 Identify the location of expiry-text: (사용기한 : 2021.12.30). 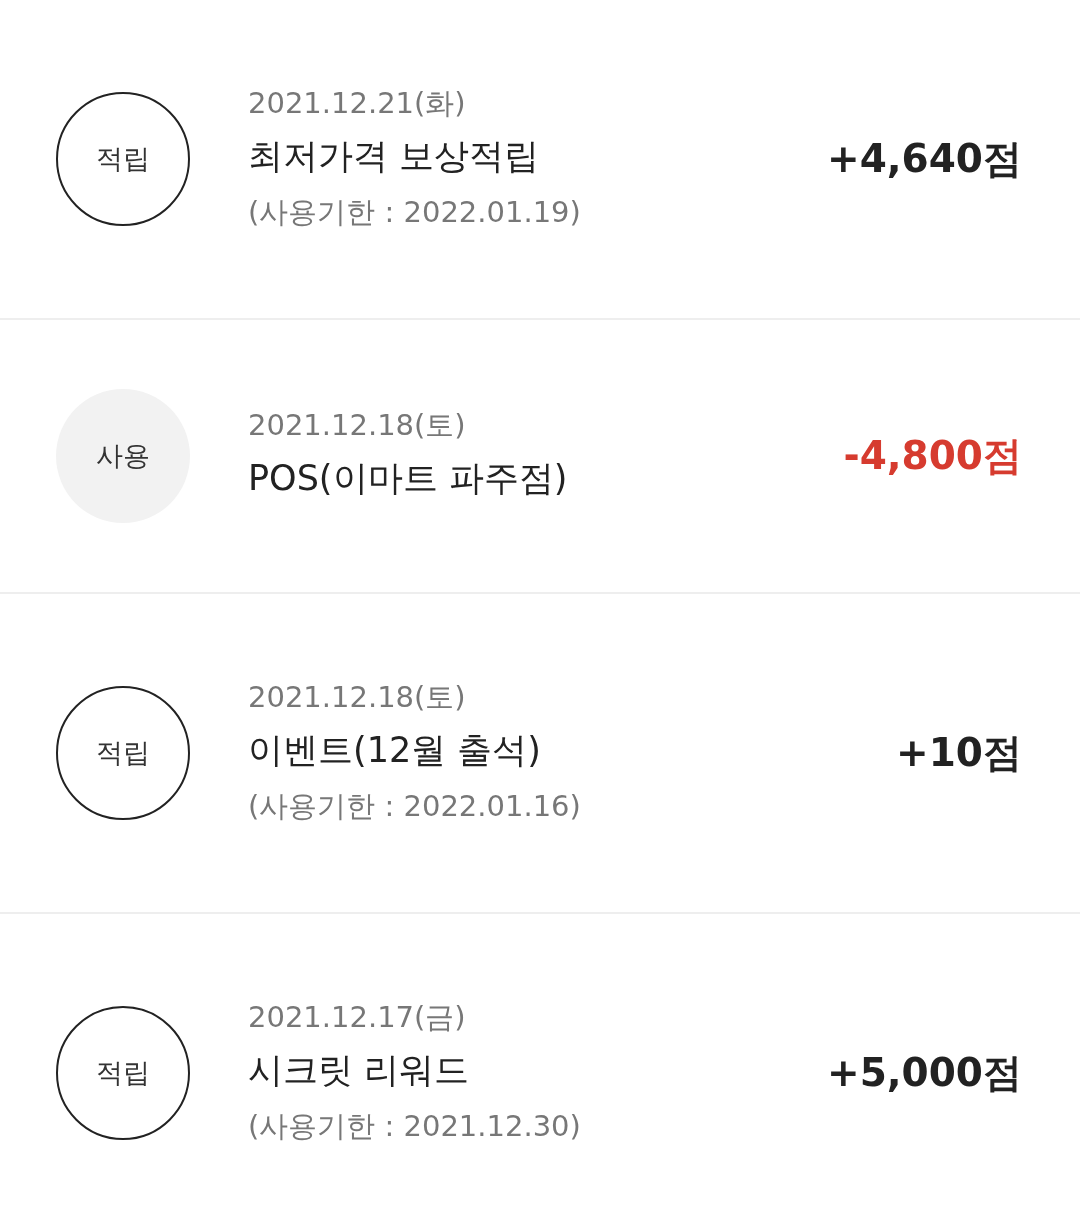
(415, 1126).